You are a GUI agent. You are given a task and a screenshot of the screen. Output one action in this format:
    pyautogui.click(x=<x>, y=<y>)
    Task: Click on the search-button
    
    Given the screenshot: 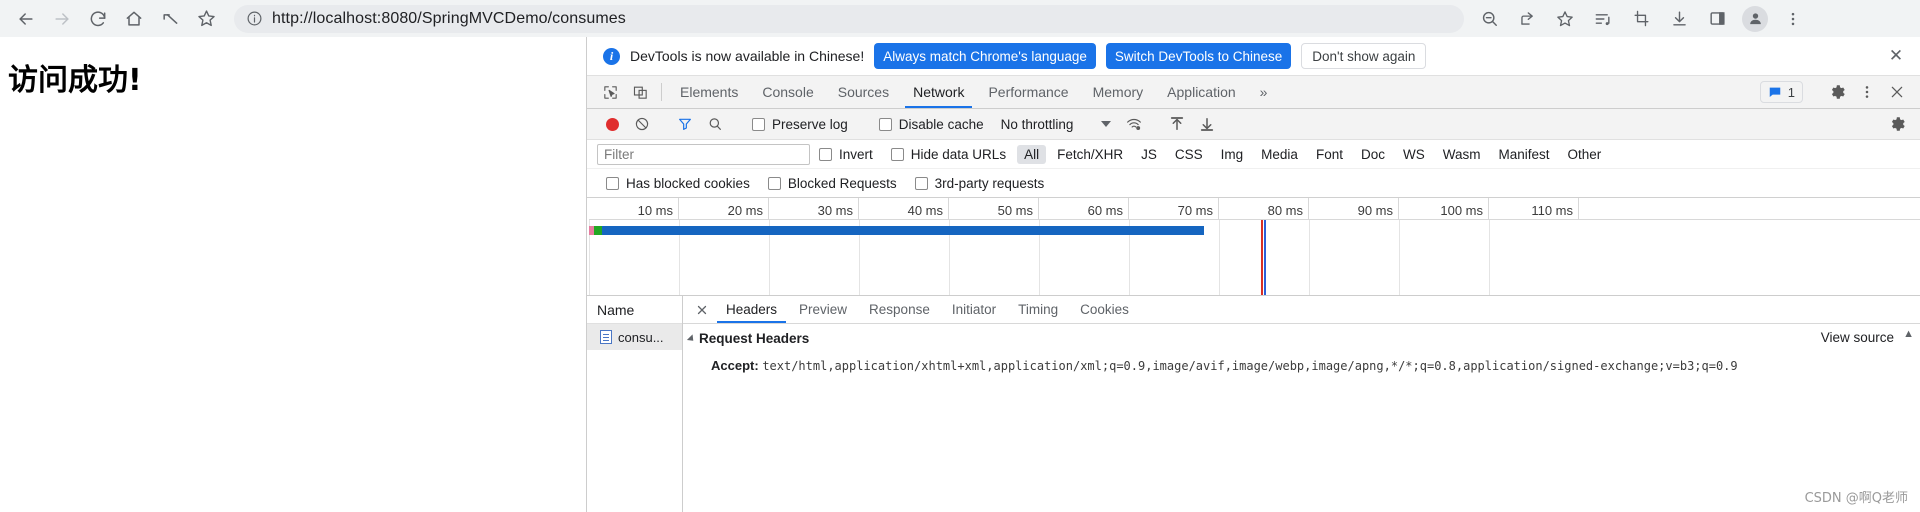 What is the action you would take?
    pyautogui.click(x=715, y=124)
    